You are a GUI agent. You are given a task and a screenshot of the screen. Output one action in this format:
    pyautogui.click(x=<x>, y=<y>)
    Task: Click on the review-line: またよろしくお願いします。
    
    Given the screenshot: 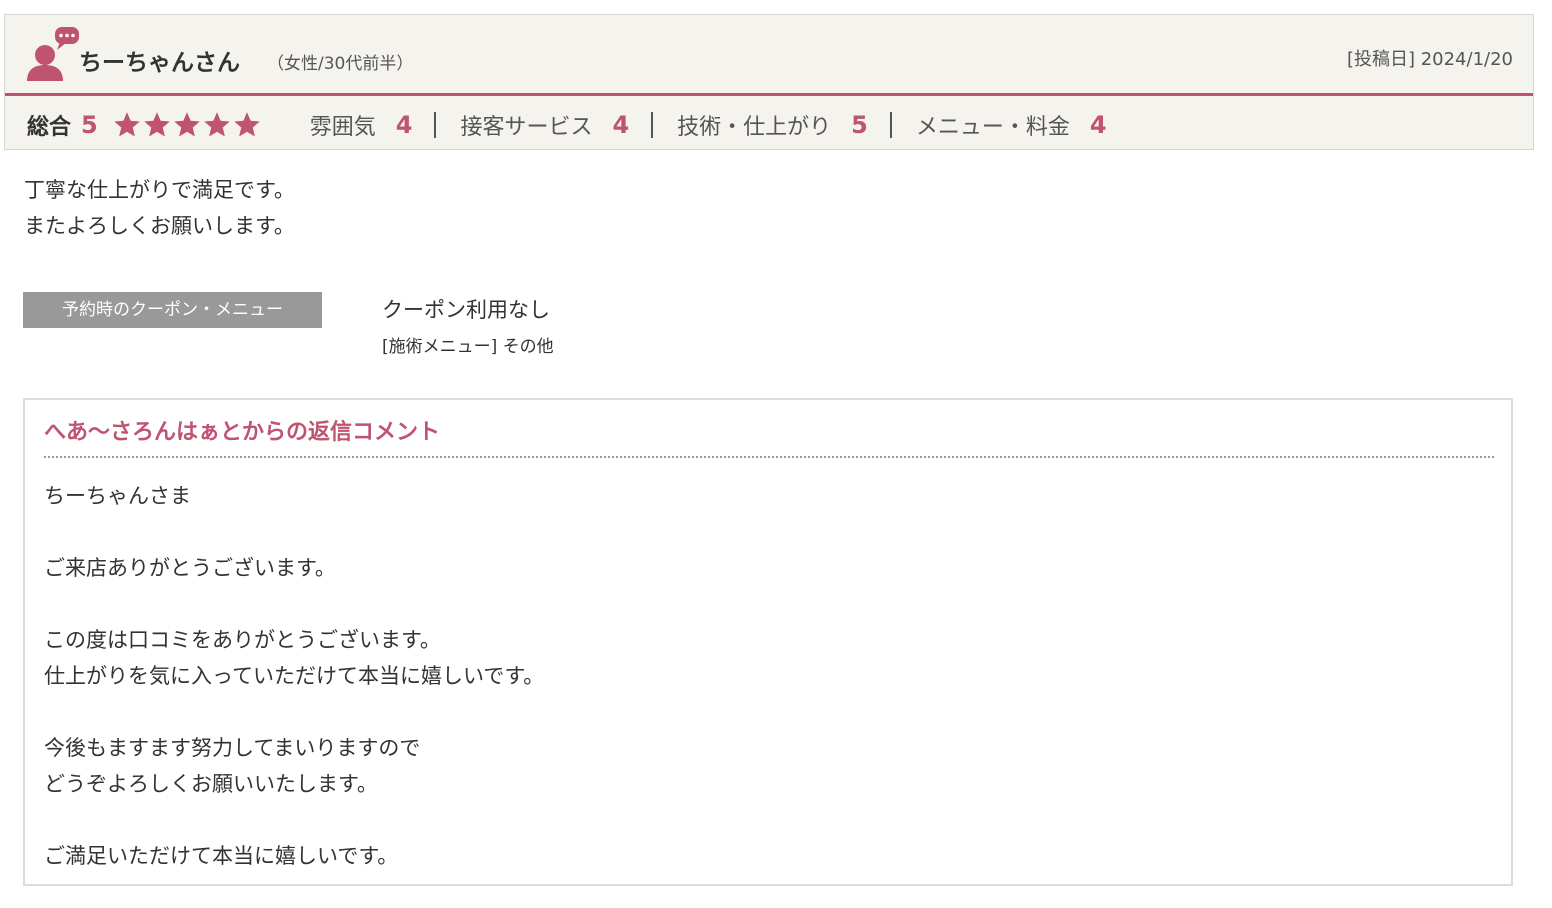 What is the action you would take?
    pyautogui.click(x=159, y=226)
    